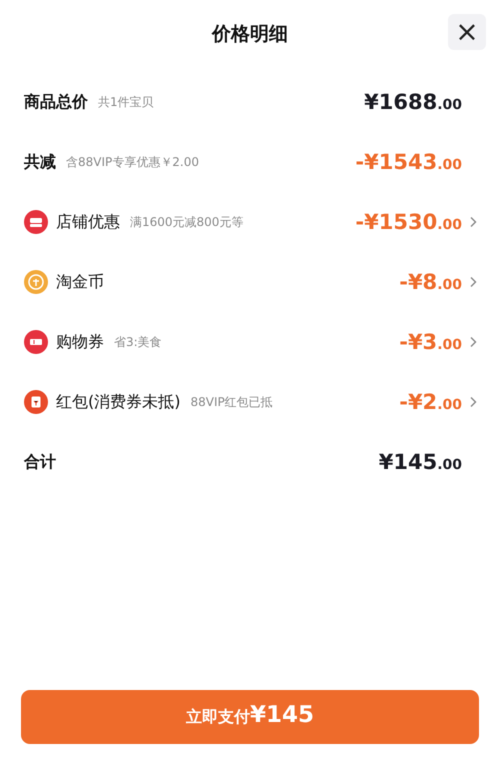 The height and width of the screenshot is (765, 500). What do you see at coordinates (36, 342) in the screenshot?
I see `ticket-icon` at bounding box center [36, 342].